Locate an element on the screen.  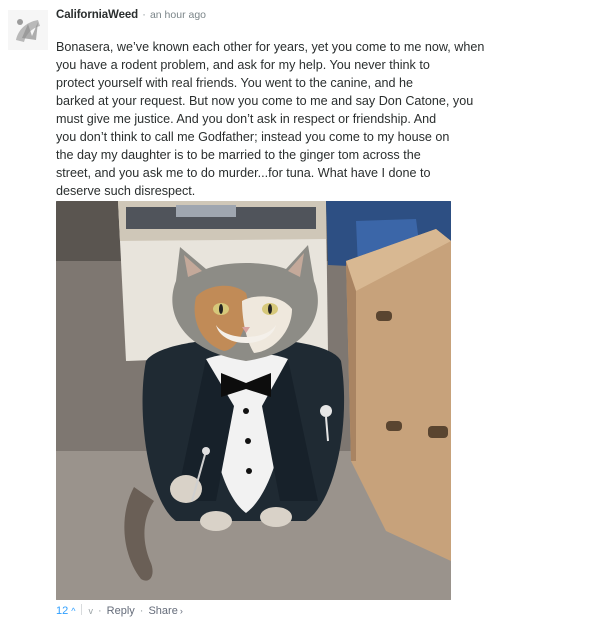
avatar-image is located at coordinates (28, 30).